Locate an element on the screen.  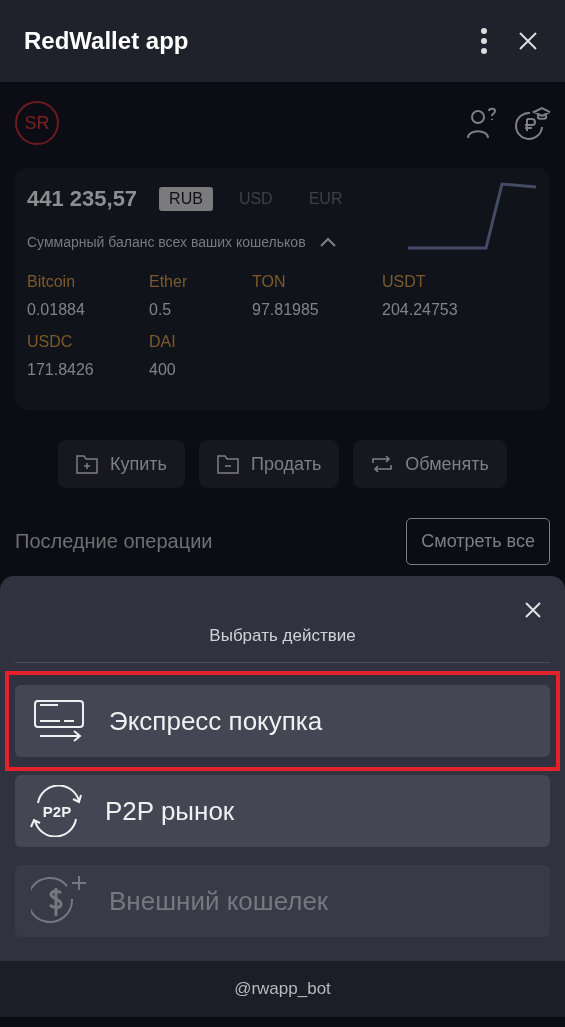
user-question-icon is located at coordinates (482, 123).